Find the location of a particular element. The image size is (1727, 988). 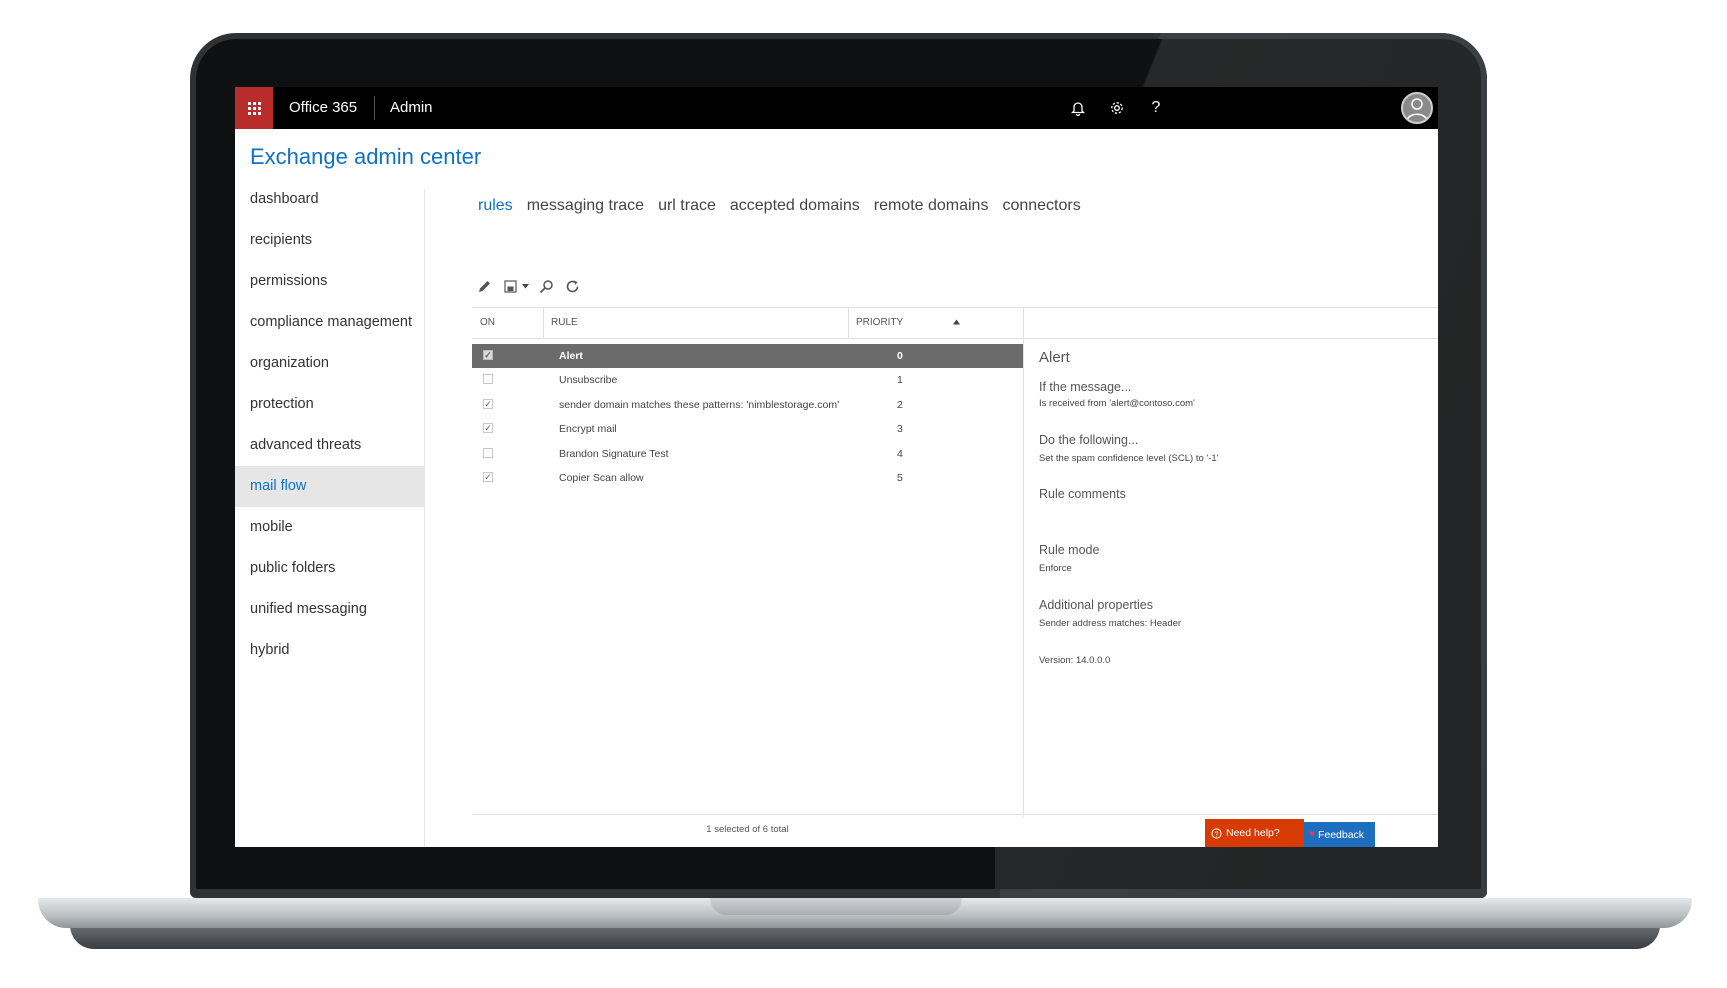

tab-rules: rules is located at coordinates (495, 206).